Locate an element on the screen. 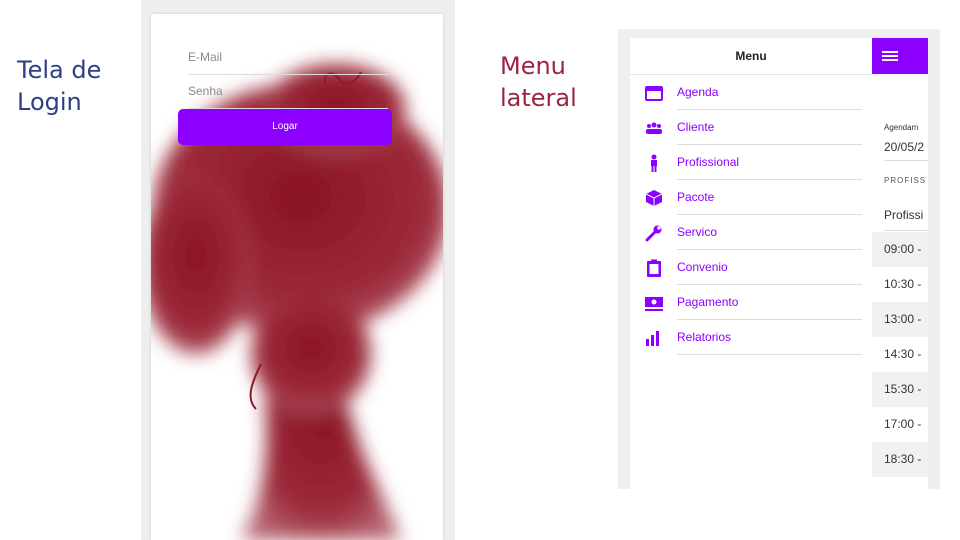  menu-item-cliente: Cliente is located at coordinates (751, 127).